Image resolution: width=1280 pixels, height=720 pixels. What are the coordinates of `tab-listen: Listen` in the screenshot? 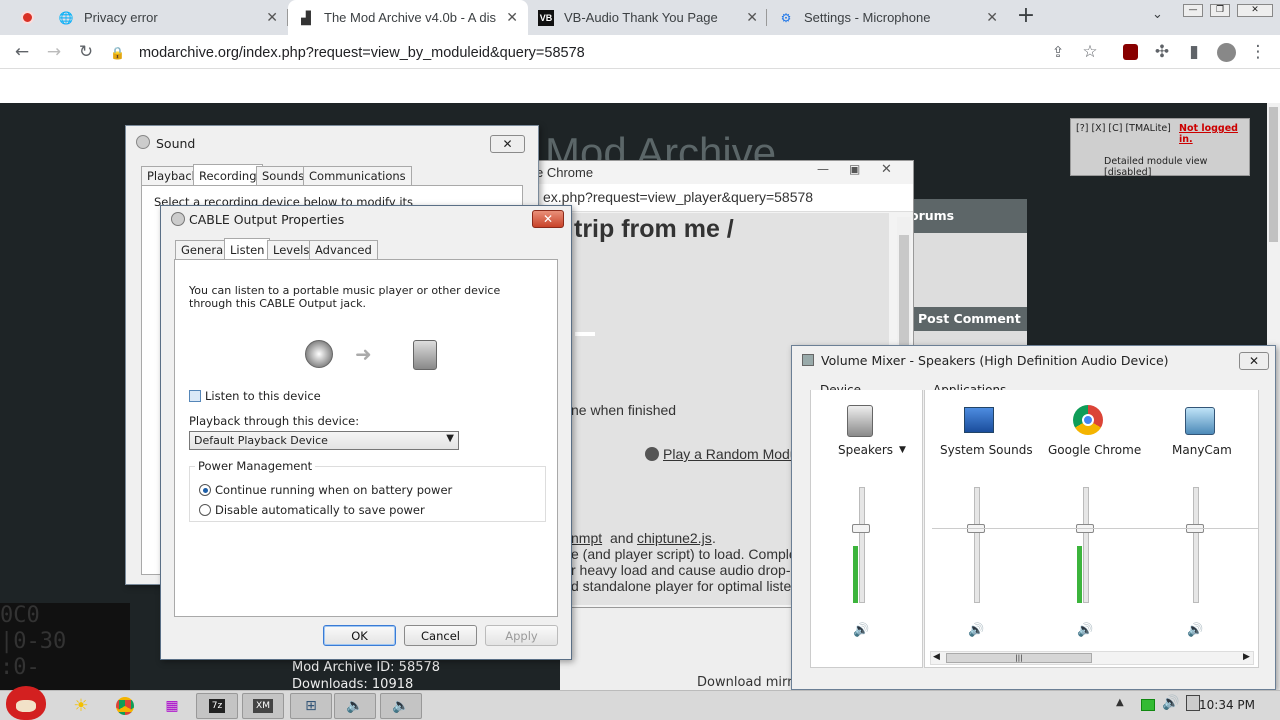 It's located at (247, 249).